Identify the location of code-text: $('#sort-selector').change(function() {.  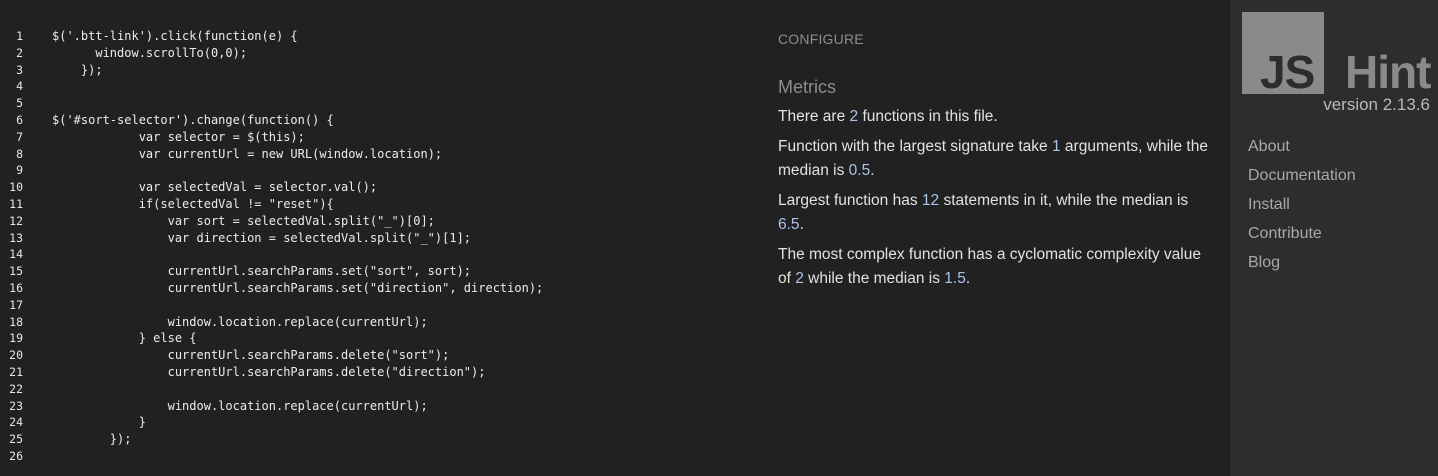
(193, 120).